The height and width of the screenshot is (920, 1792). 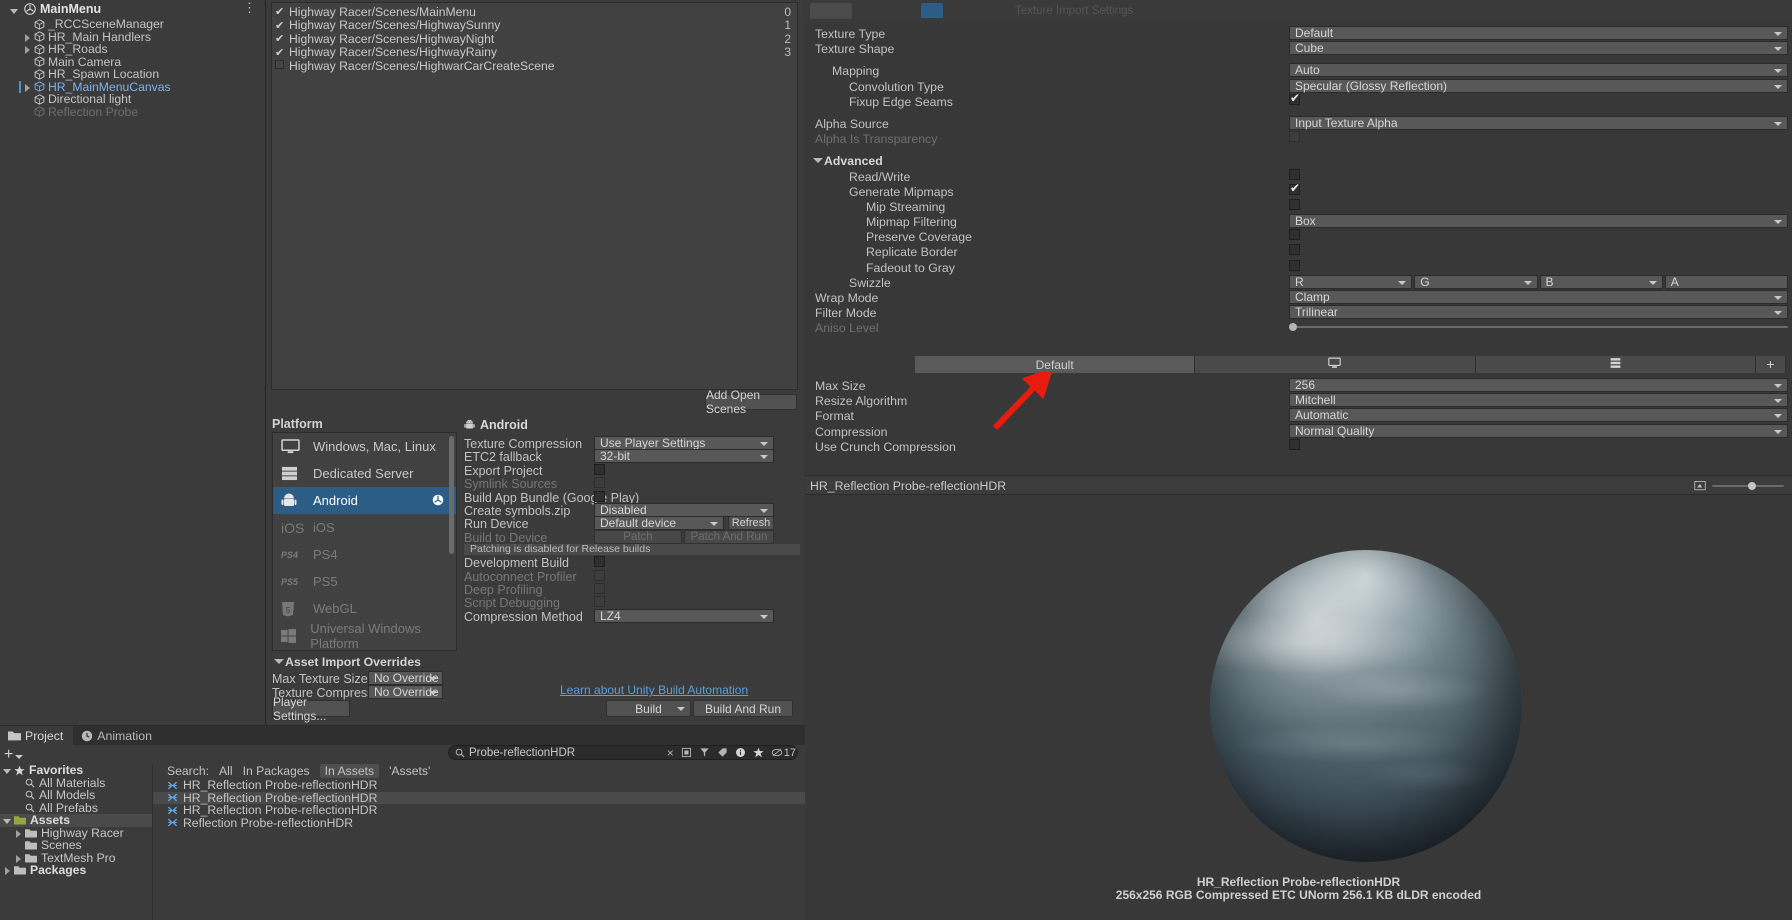 What do you see at coordinates (534, 12) in the screenshot?
I see `scene-row: ✔ Highway Racer/Scenes/MainMenu 0` at bounding box center [534, 12].